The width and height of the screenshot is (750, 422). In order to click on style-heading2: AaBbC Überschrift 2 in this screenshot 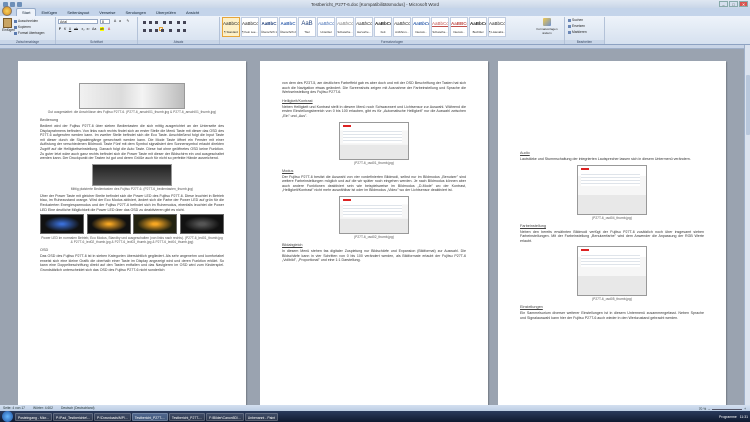, I will do `click(288, 27)`.